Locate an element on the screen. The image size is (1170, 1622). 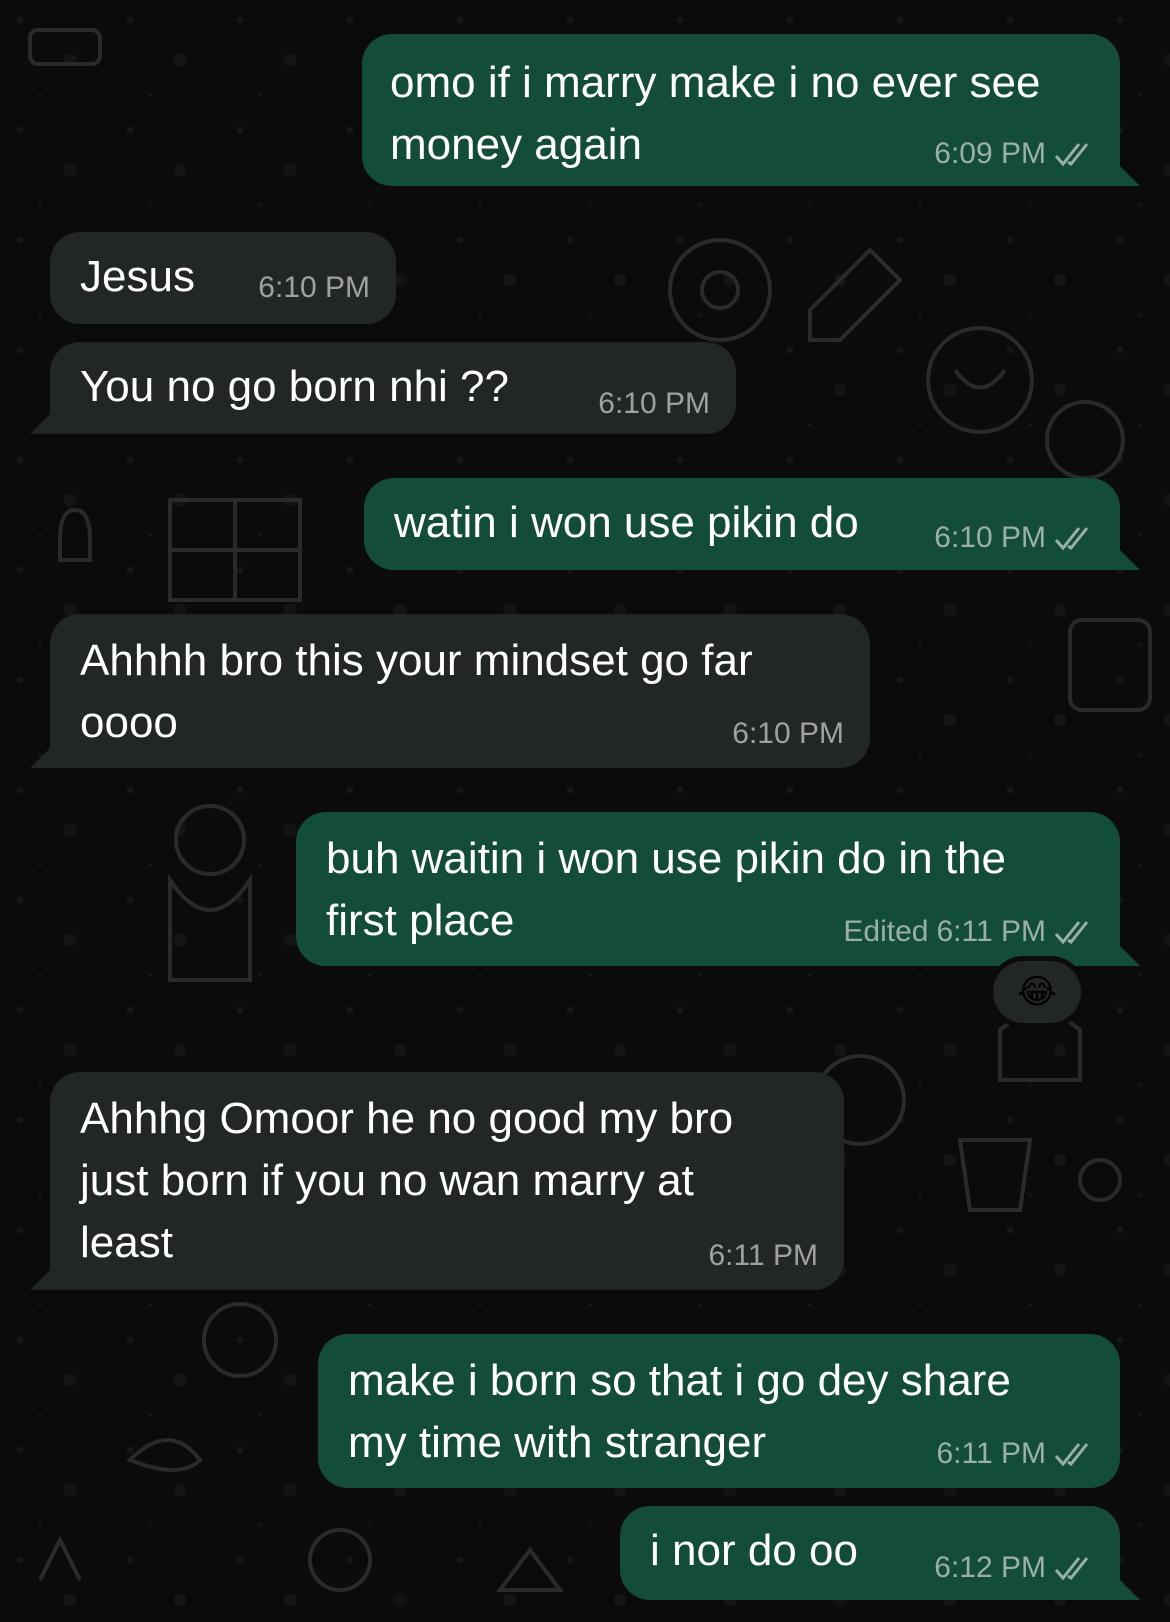
message-text: watin i won use pikin do is located at coordinates (626, 522).